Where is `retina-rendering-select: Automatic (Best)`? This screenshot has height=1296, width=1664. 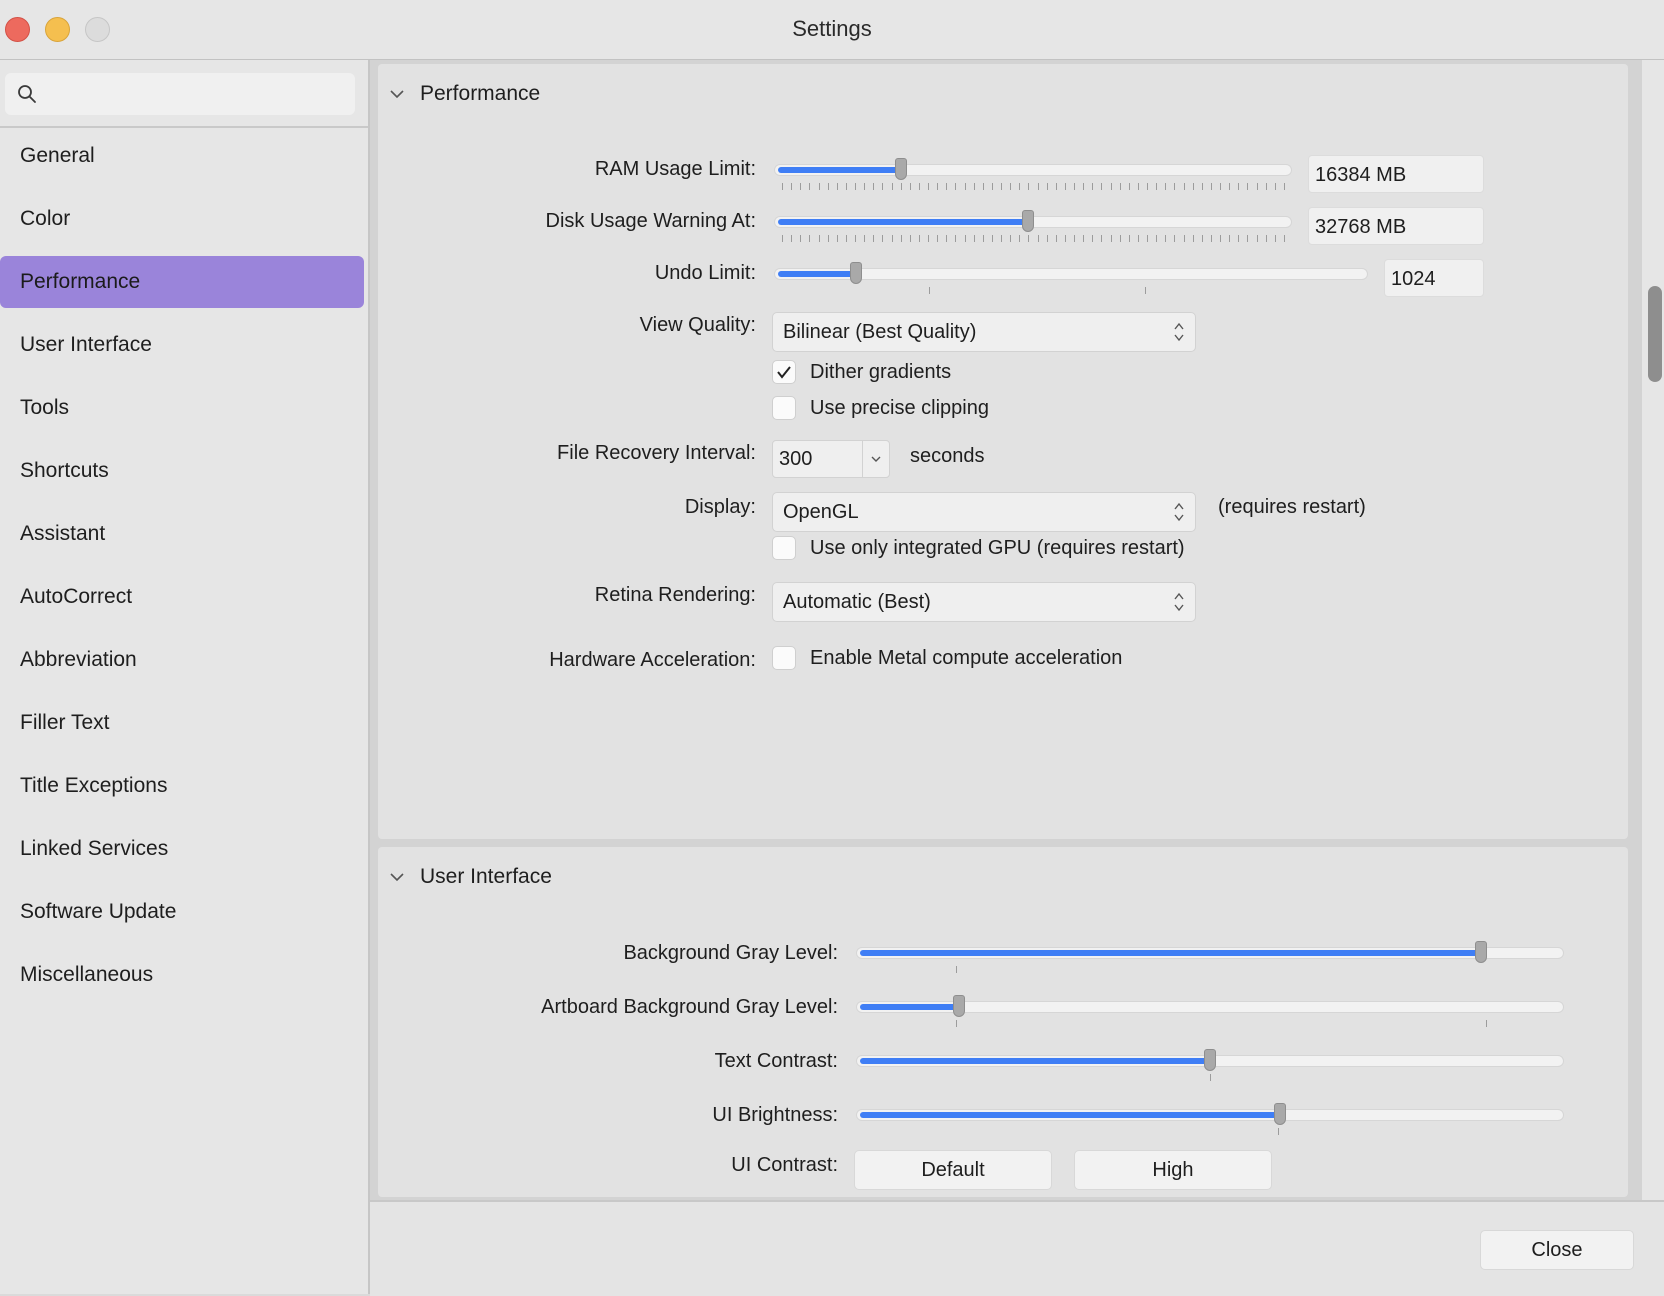
retina-rendering-select: Automatic (Best) is located at coordinates (984, 602).